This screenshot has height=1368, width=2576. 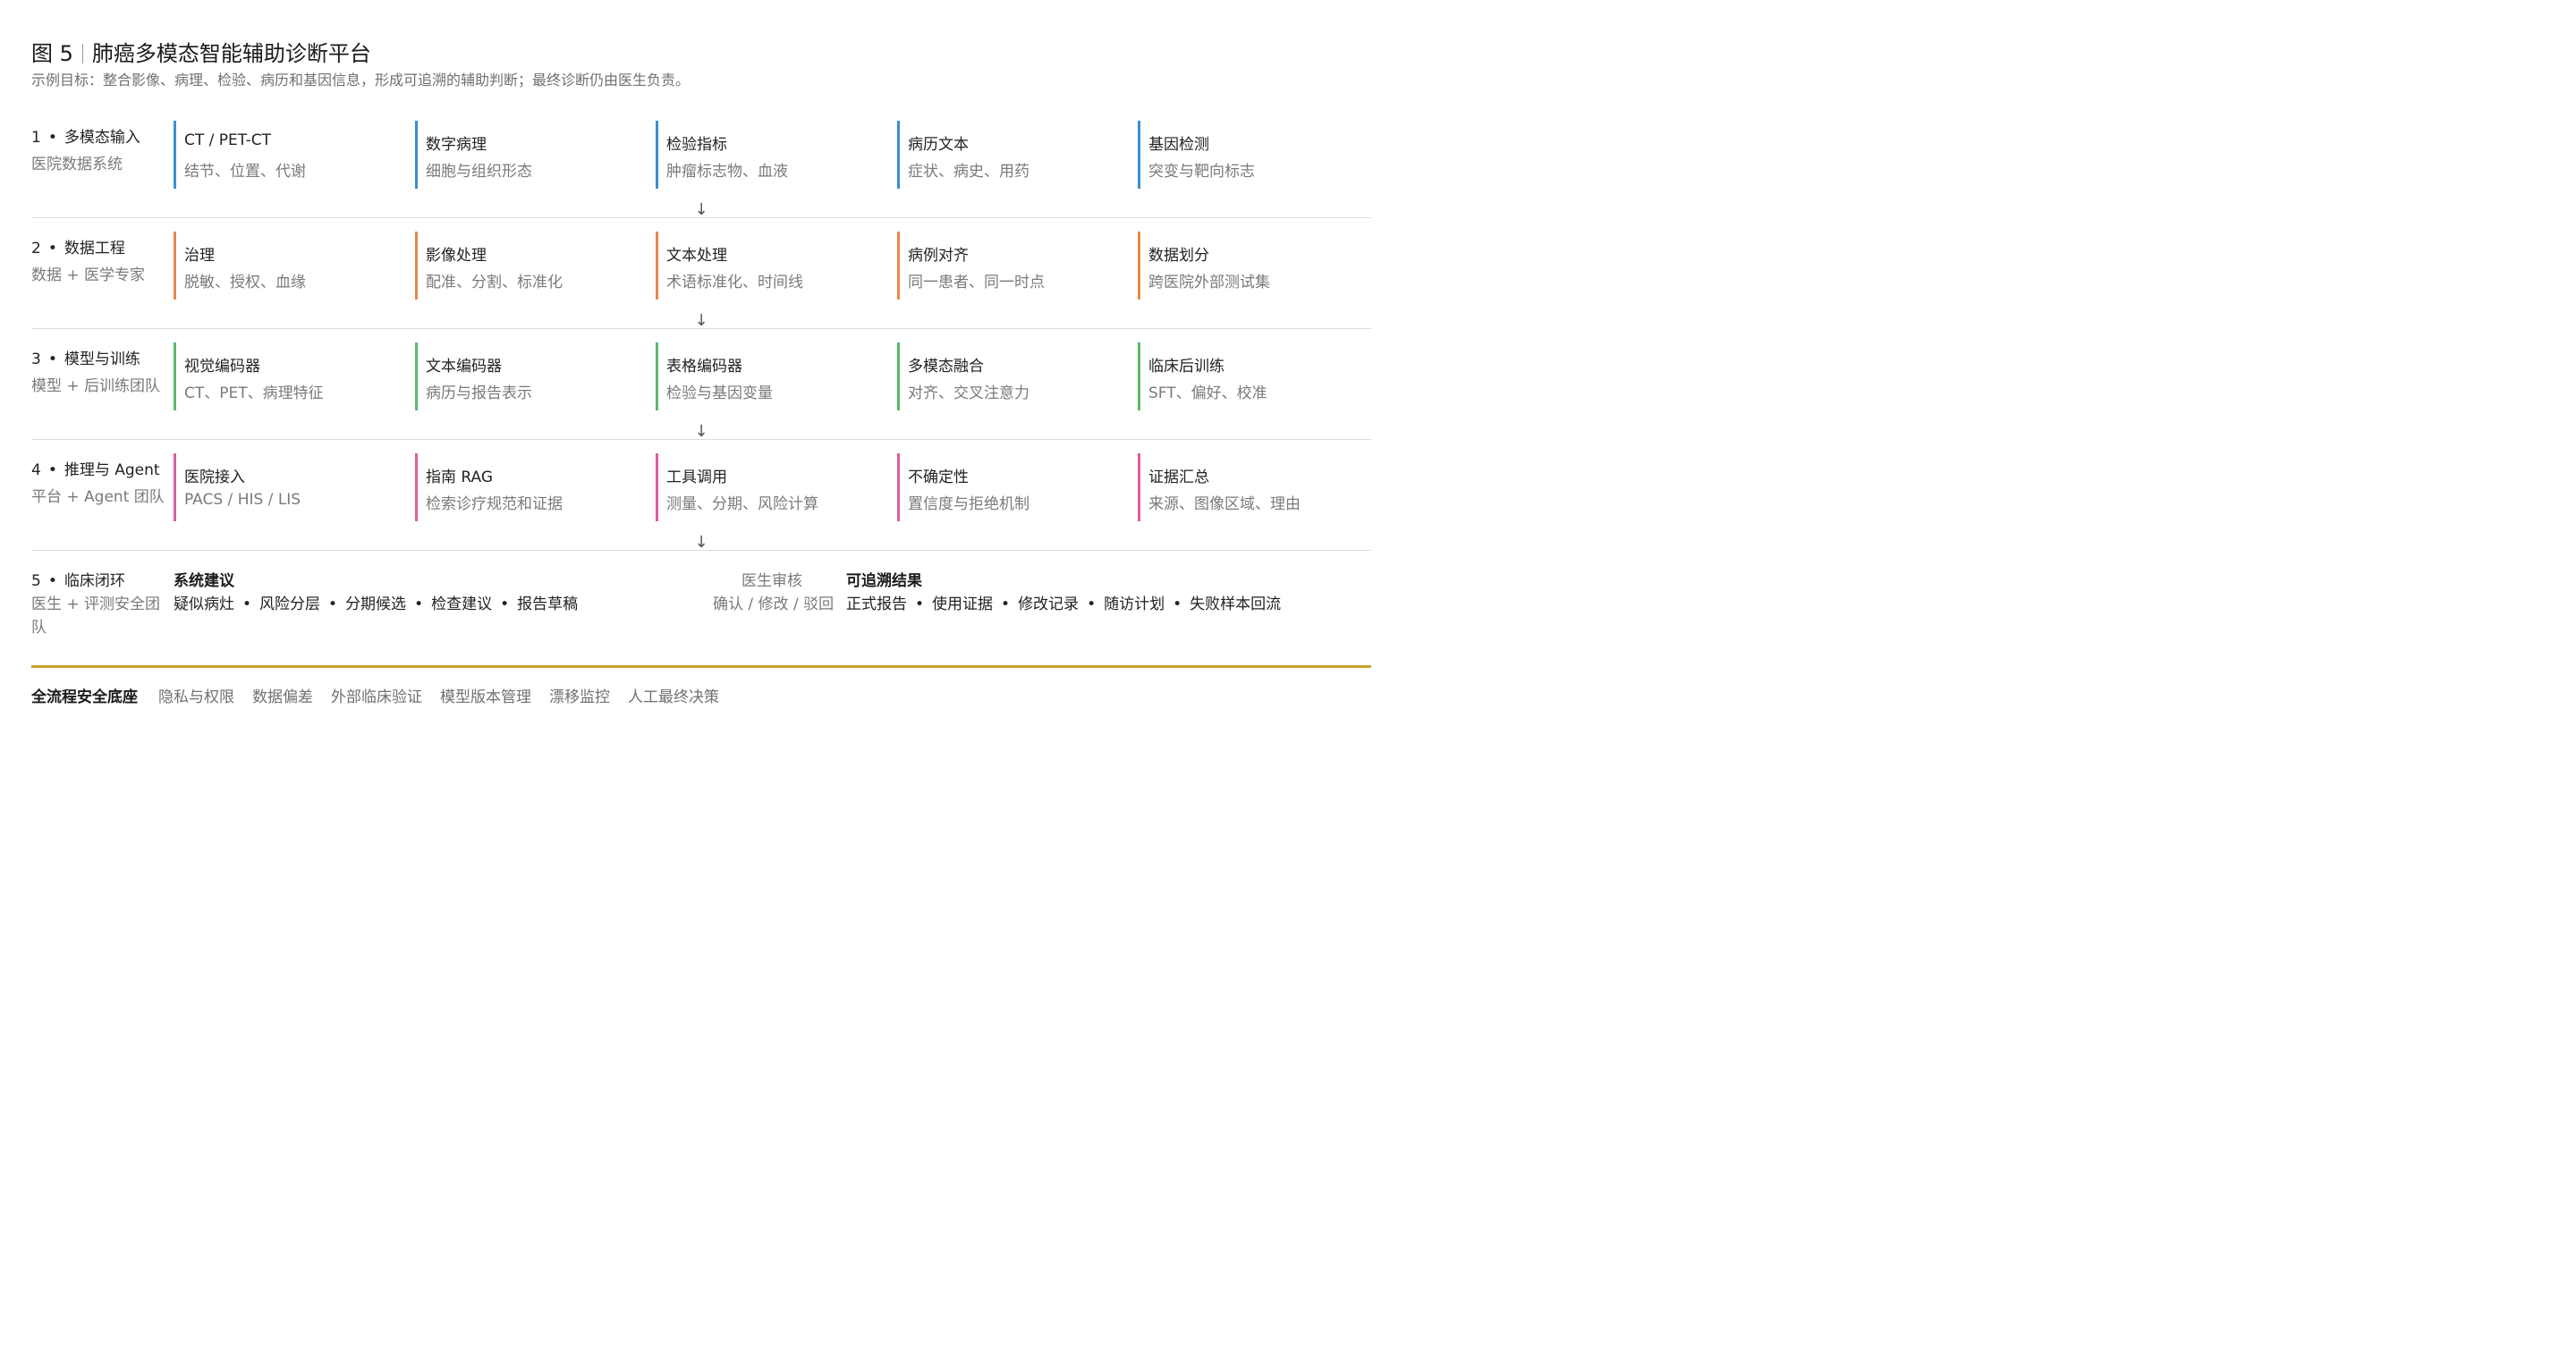 I want to click on stage-3-heading: 3 • 模型与训练, so click(x=85, y=357).